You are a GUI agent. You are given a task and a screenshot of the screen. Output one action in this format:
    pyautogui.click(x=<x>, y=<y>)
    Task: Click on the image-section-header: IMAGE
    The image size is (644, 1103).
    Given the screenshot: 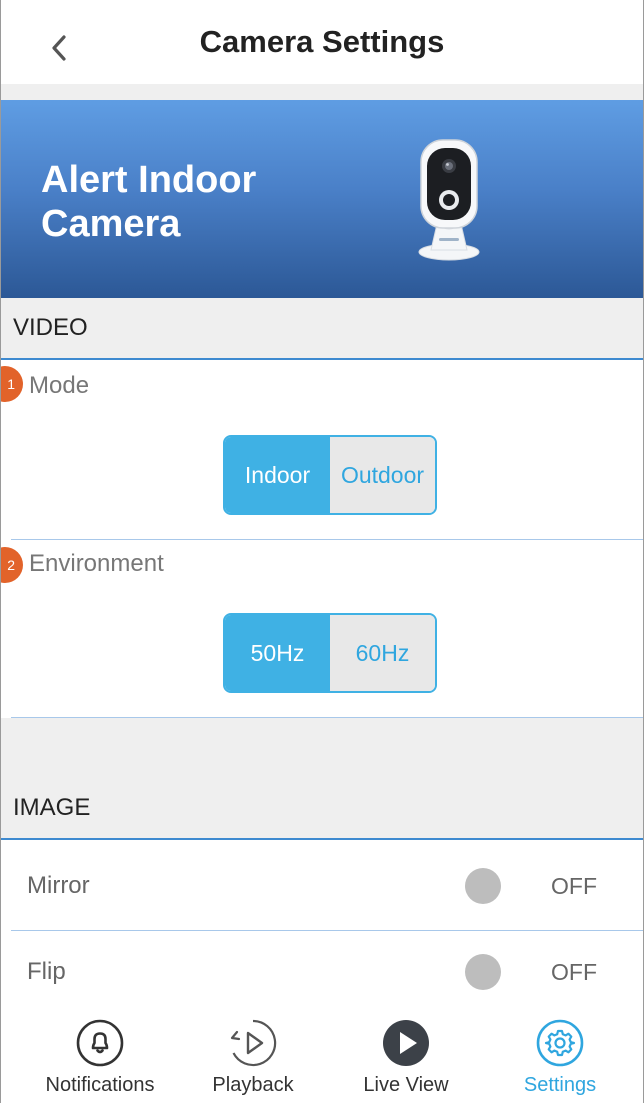 What is the action you would take?
    pyautogui.click(x=322, y=809)
    